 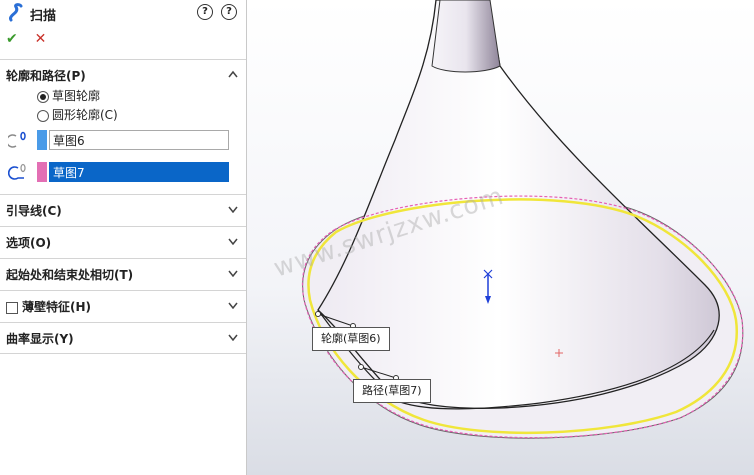 What do you see at coordinates (139, 172) in the screenshot?
I see `path-selection-box: 草图7` at bounding box center [139, 172].